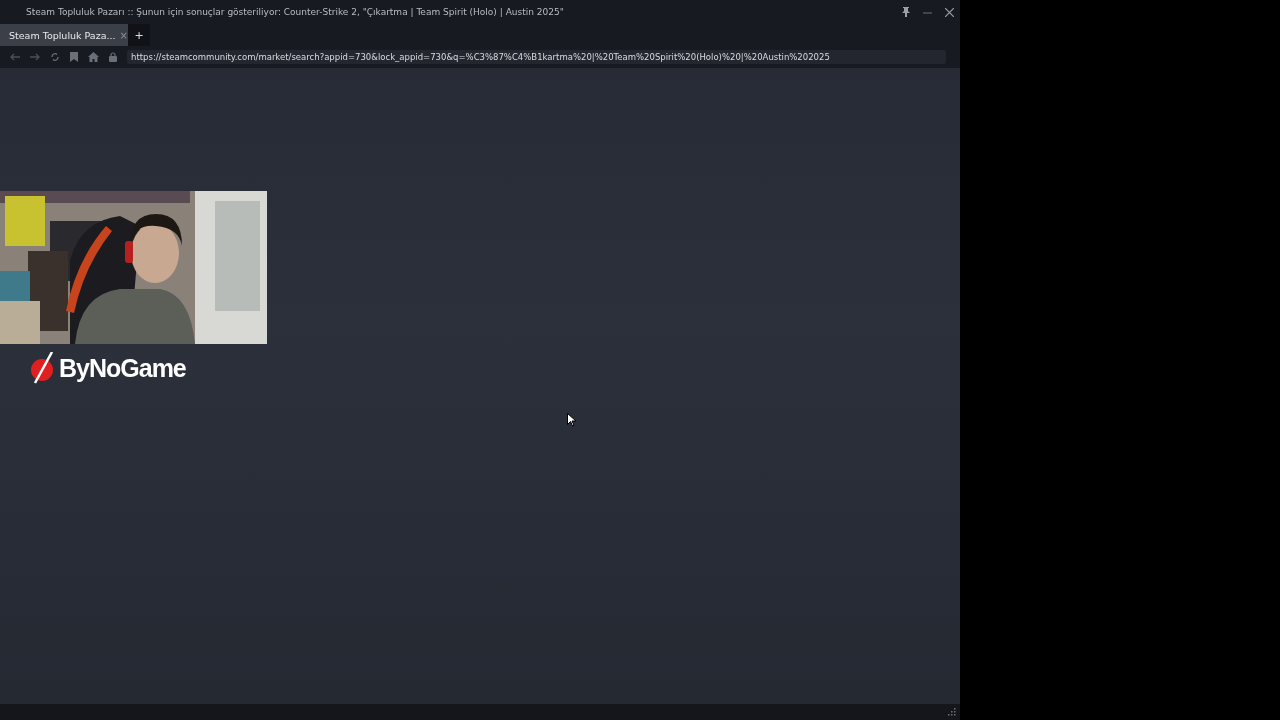 This screenshot has height=720, width=1280. What do you see at coordinates (952, 712) in the screenshot?
I see `resize-grip-icon` at bounding box center [952, 712].